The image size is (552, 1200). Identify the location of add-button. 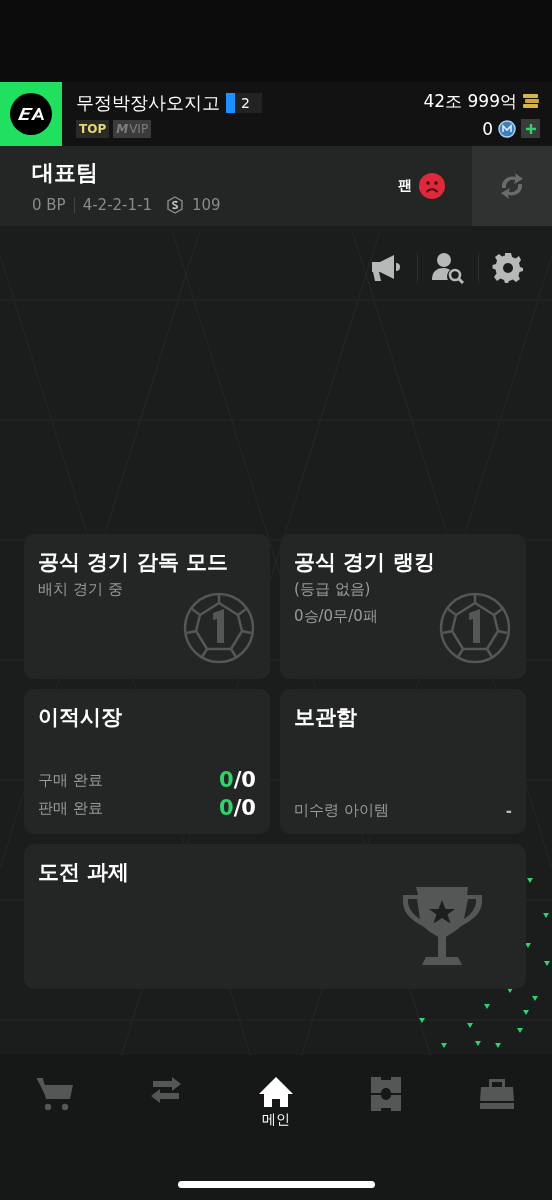
(530, 128).